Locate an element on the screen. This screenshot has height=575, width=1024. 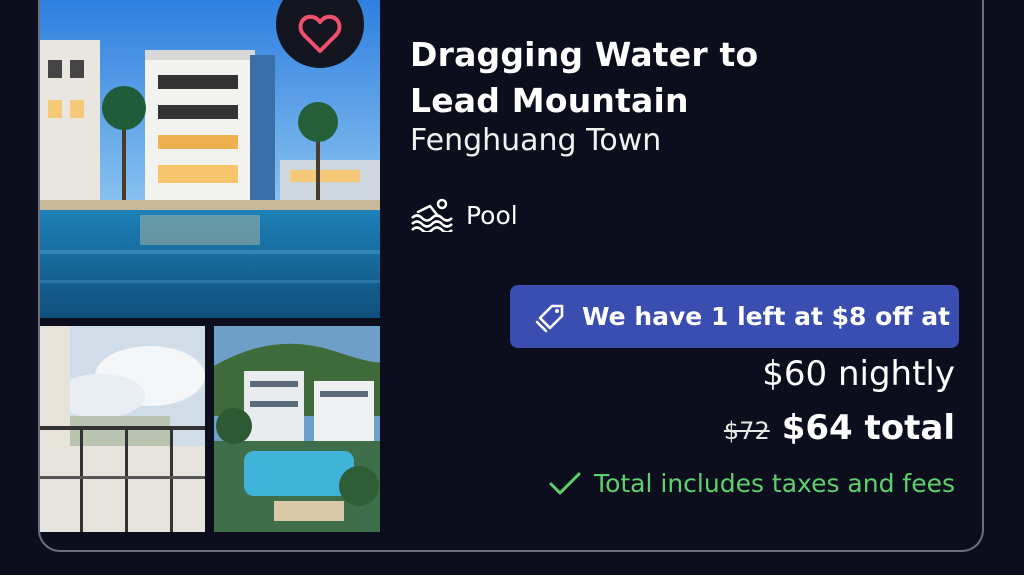
deal-badge: We have 1 left at $8 off at is located at coordinates (734, 316).